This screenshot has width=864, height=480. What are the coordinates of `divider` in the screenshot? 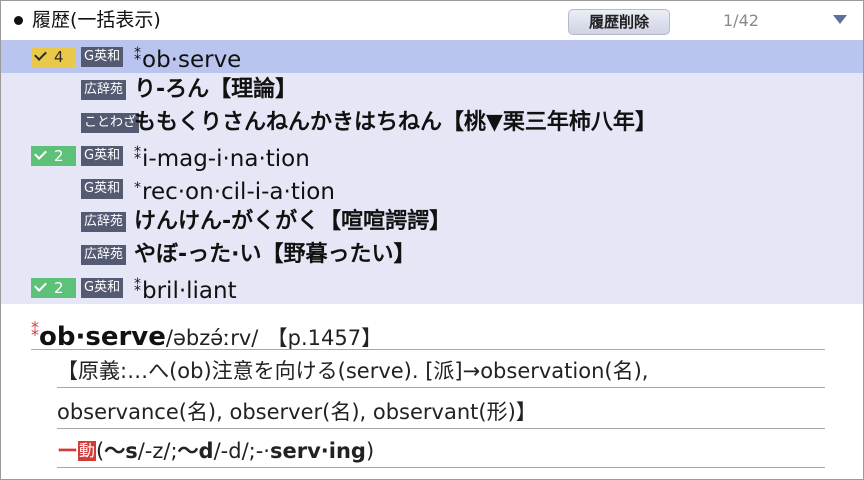 It's located at (428, 349).